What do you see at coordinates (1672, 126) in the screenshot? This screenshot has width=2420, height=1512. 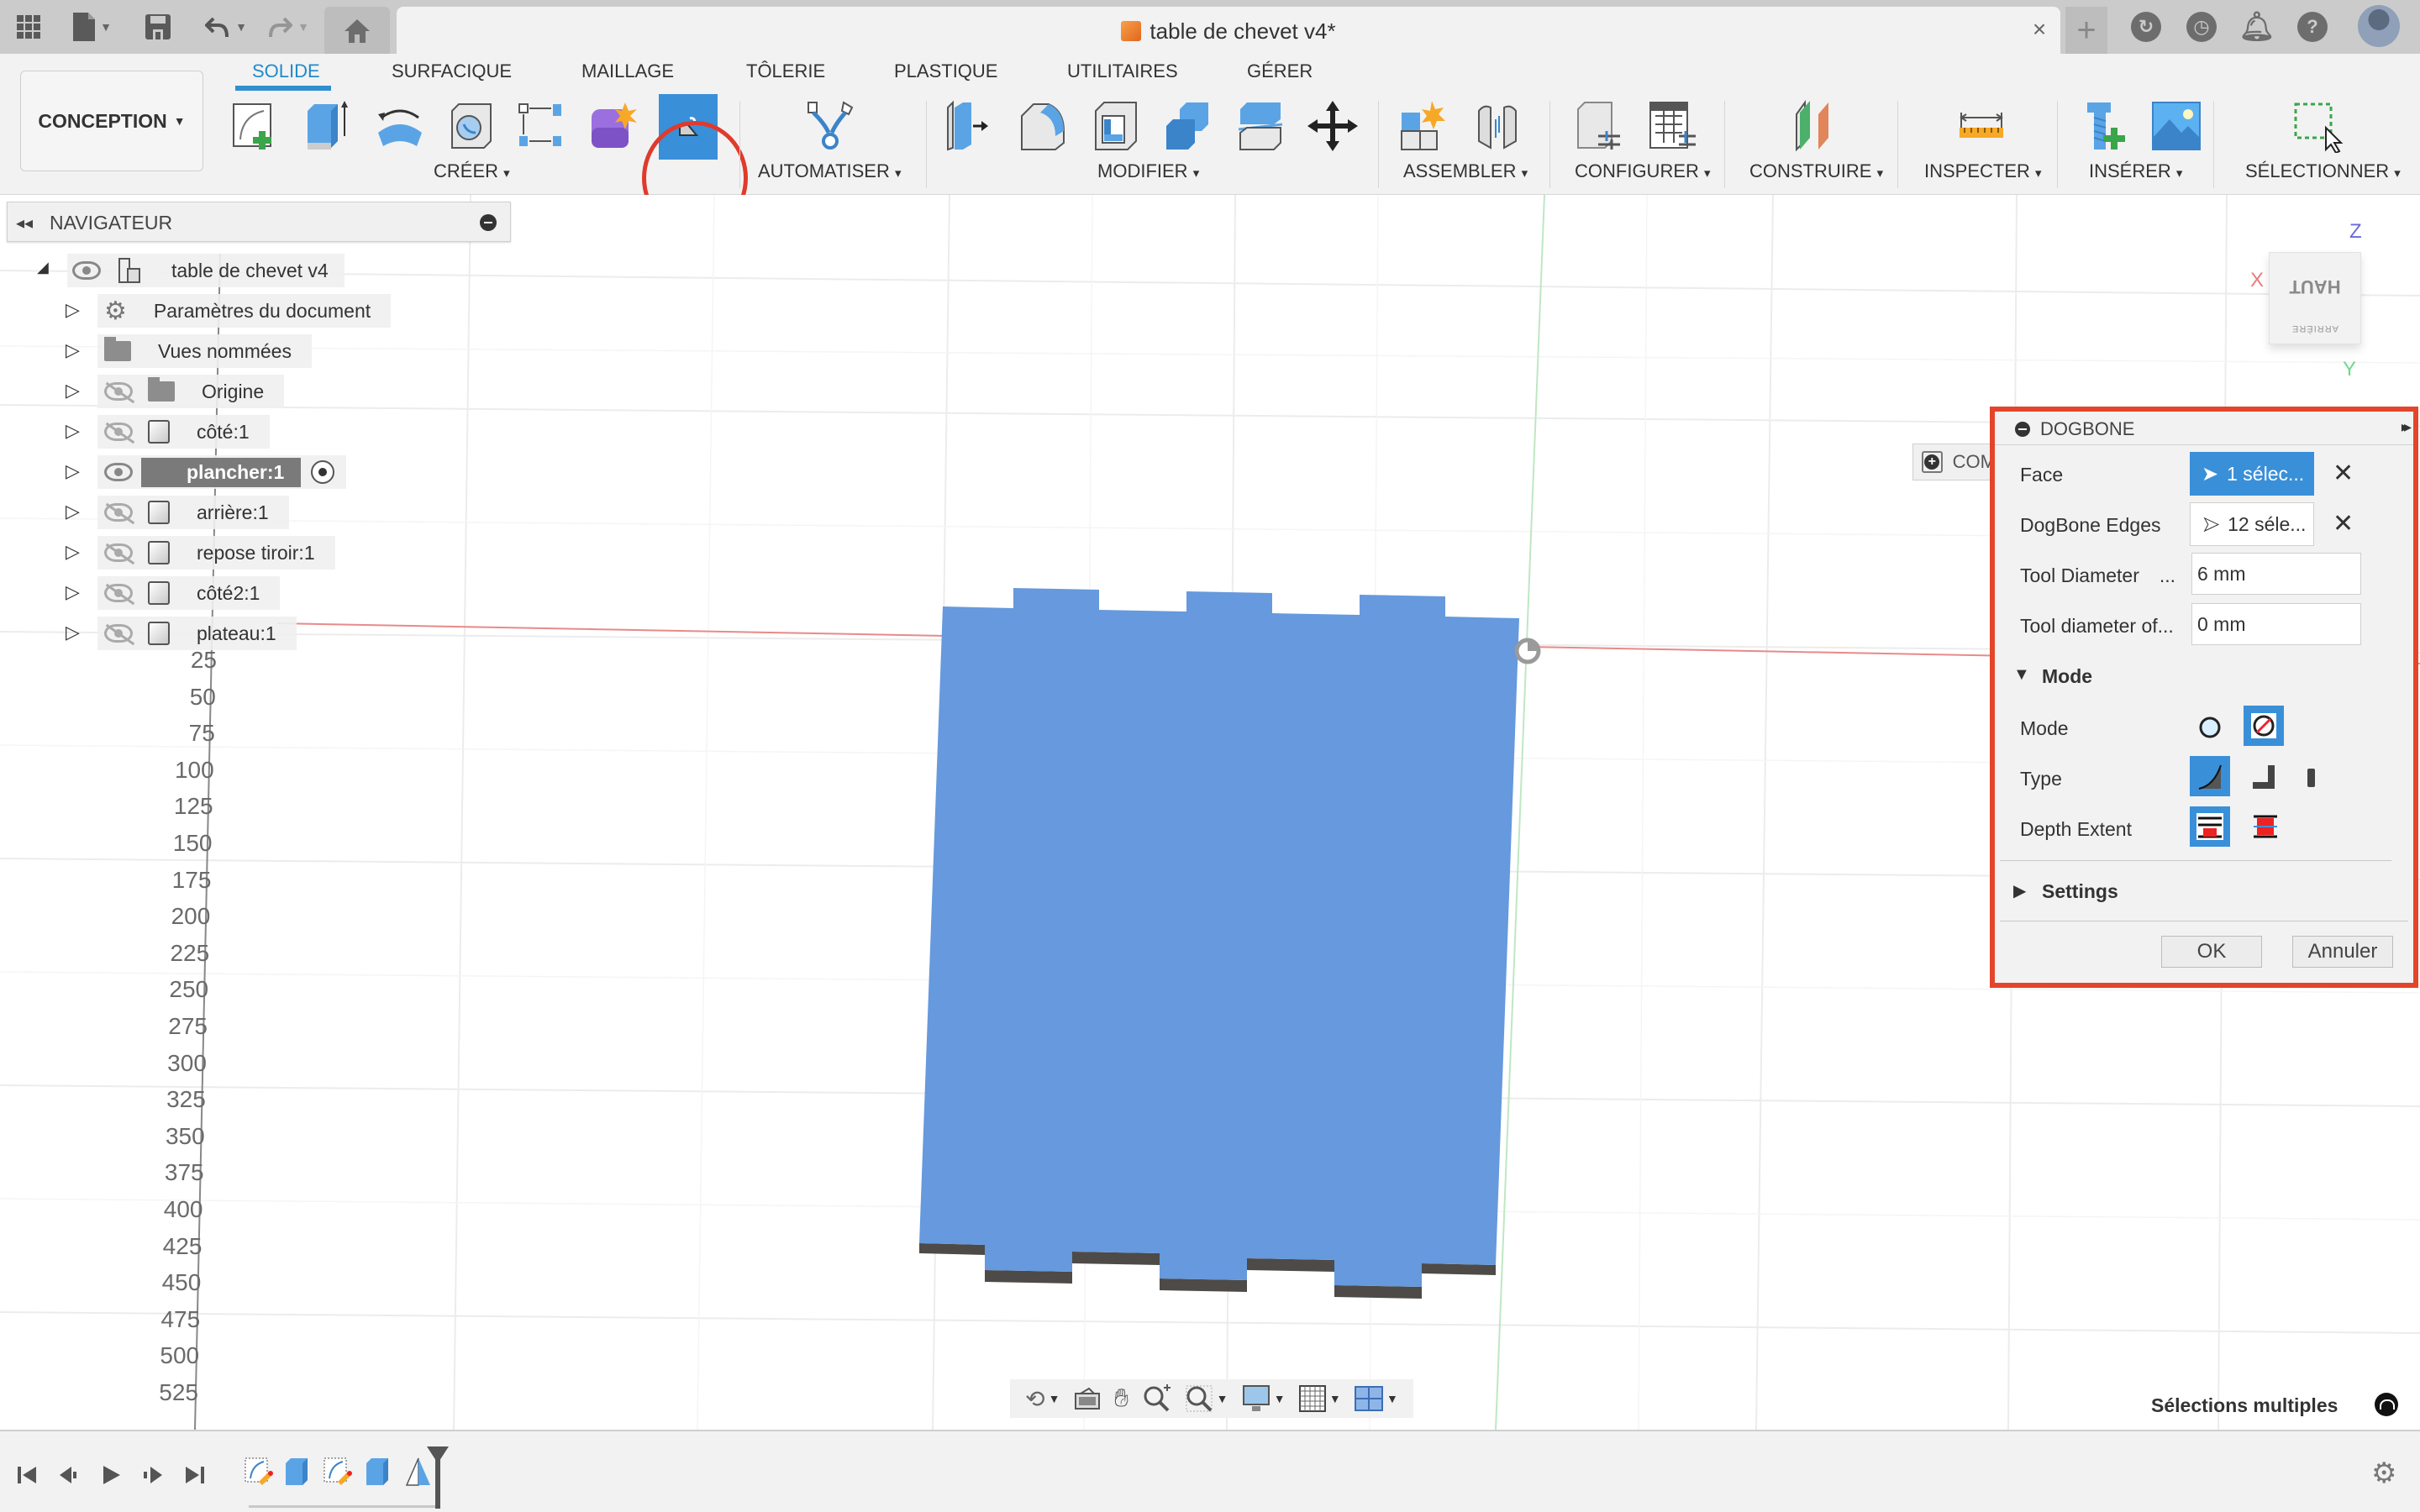 I see `configure-table-button` at bounding box center [1672, 126].